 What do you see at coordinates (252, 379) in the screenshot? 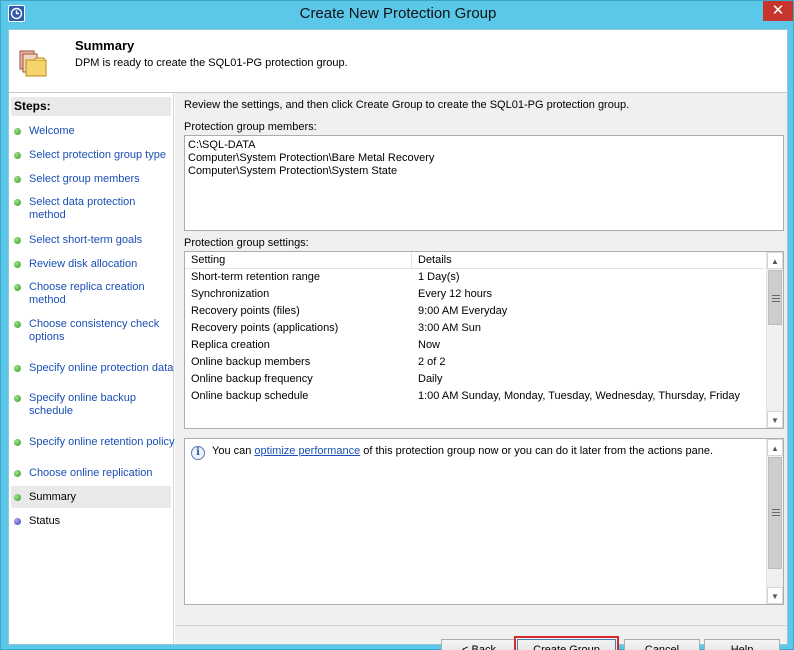
I see `setting-name: Online backup frequency` at bounding box center [252, 379].